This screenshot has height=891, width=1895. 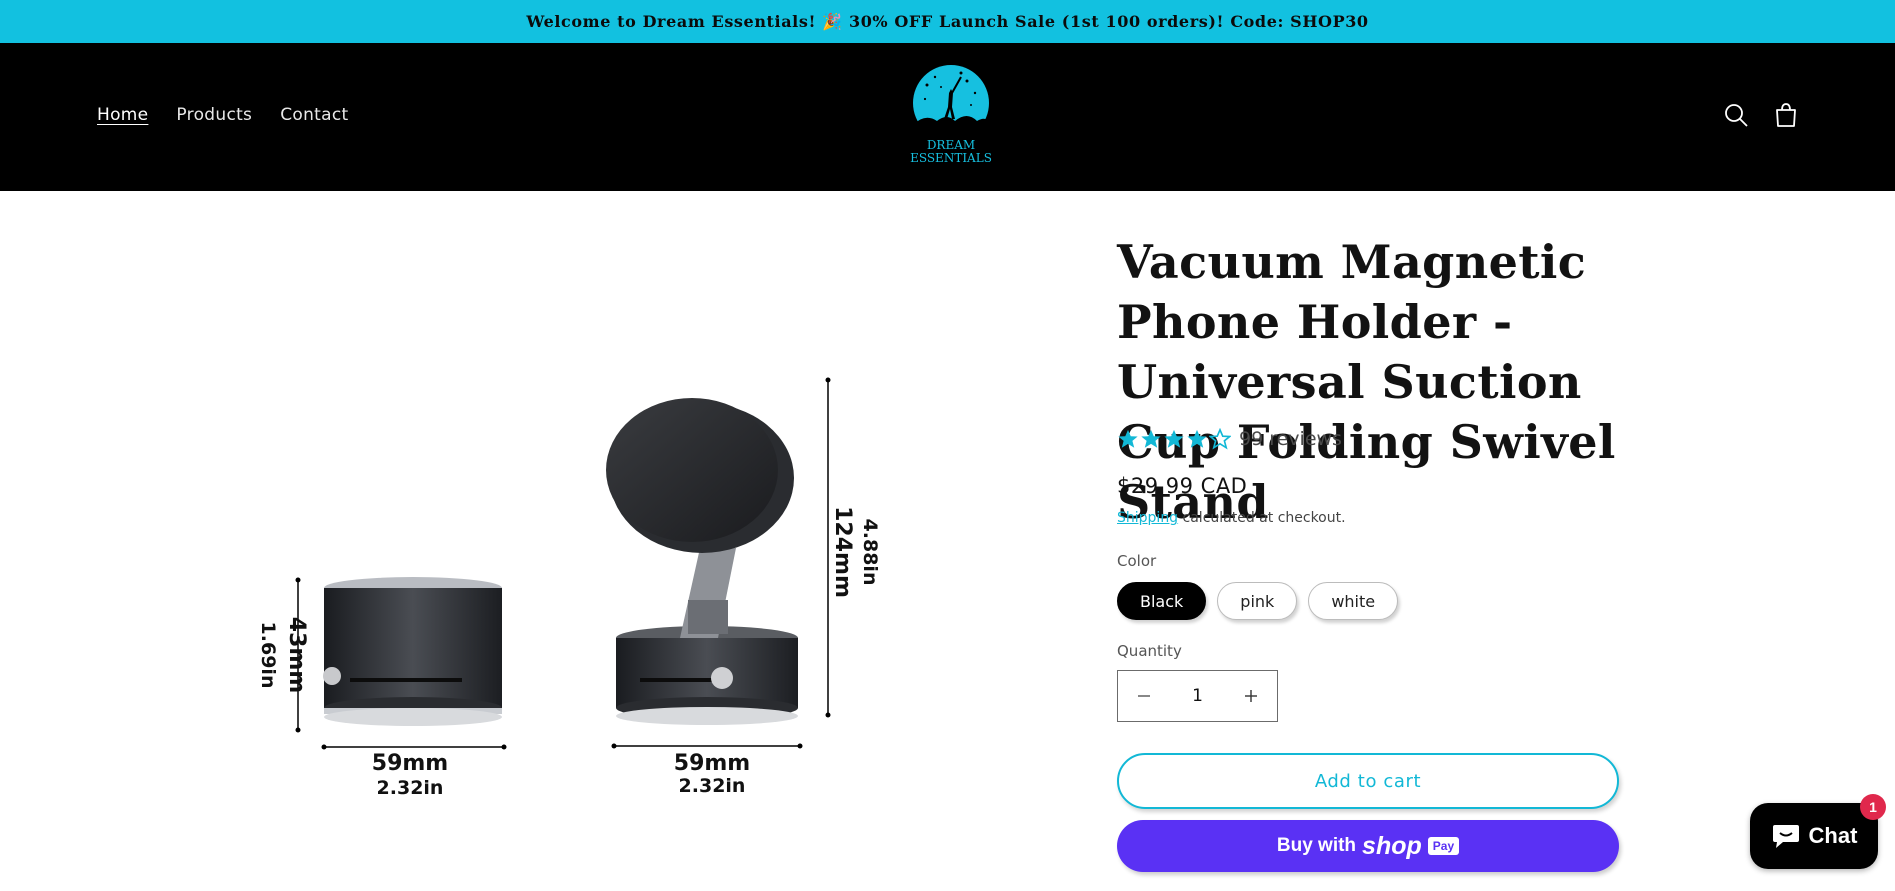 I want to click on main-nav: Home Products Contact, so click(x=222, y=115).